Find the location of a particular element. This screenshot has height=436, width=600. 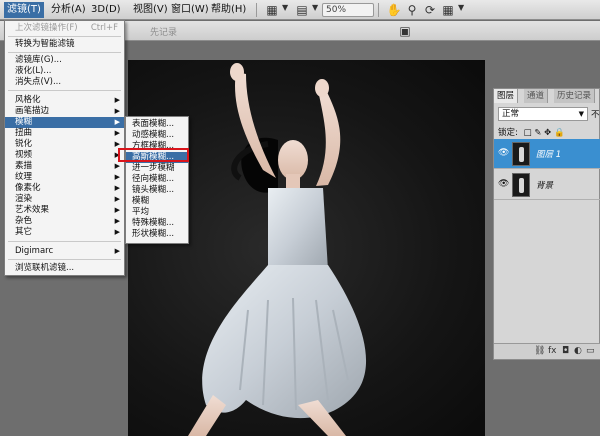

menu-item-last-filter: 上次滤镜操作(F) Ctrl+F is located at coordinates (64, 28).